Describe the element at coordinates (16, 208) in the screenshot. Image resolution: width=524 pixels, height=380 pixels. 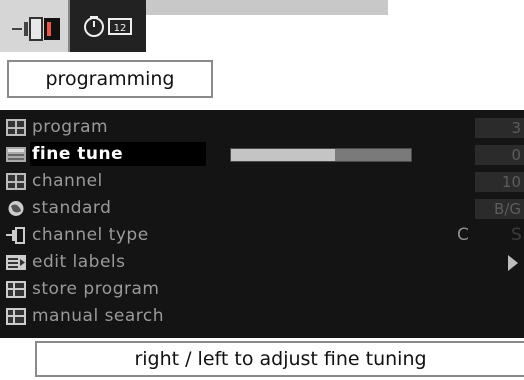
I see `globe-icon` at that location.